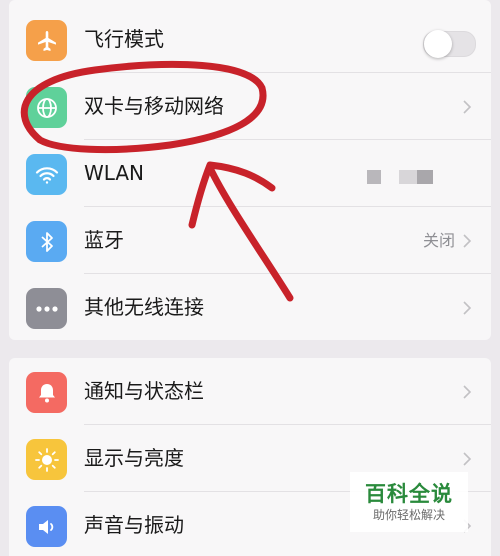 This screenshot has width=500, height=556. I want to click on dual-sim-mobile-network-row: 双卡与移动网络, so click(250, 106).